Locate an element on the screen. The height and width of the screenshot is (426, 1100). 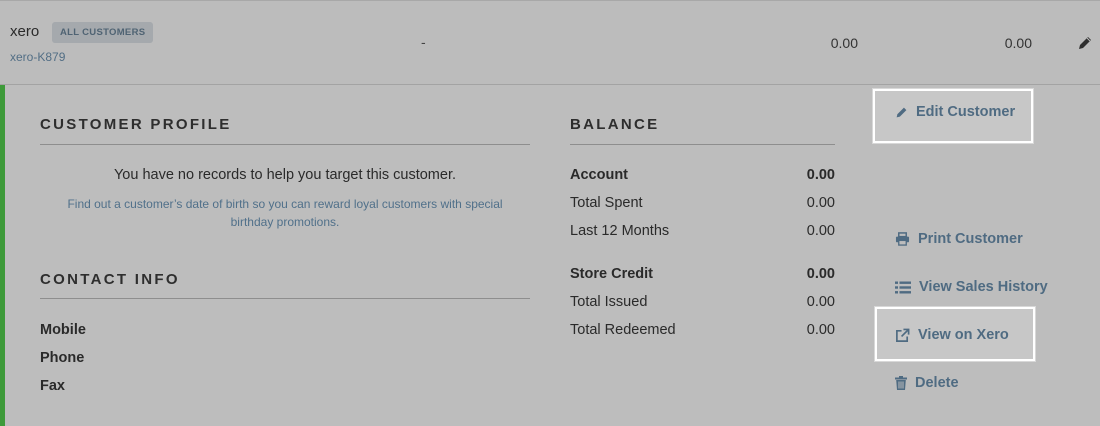
balance-title: BALANCE is located at coordinates (615, 124).